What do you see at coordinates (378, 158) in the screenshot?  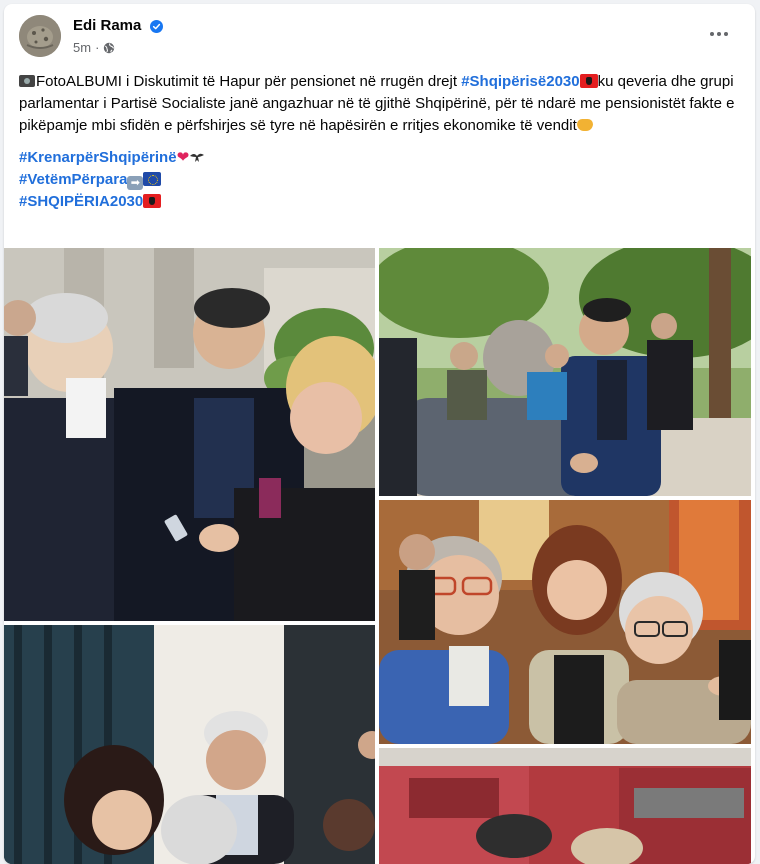 I see `hashtag-line-1: #KrenarpërShqipërinë❤` at bounding box center [378, 158].